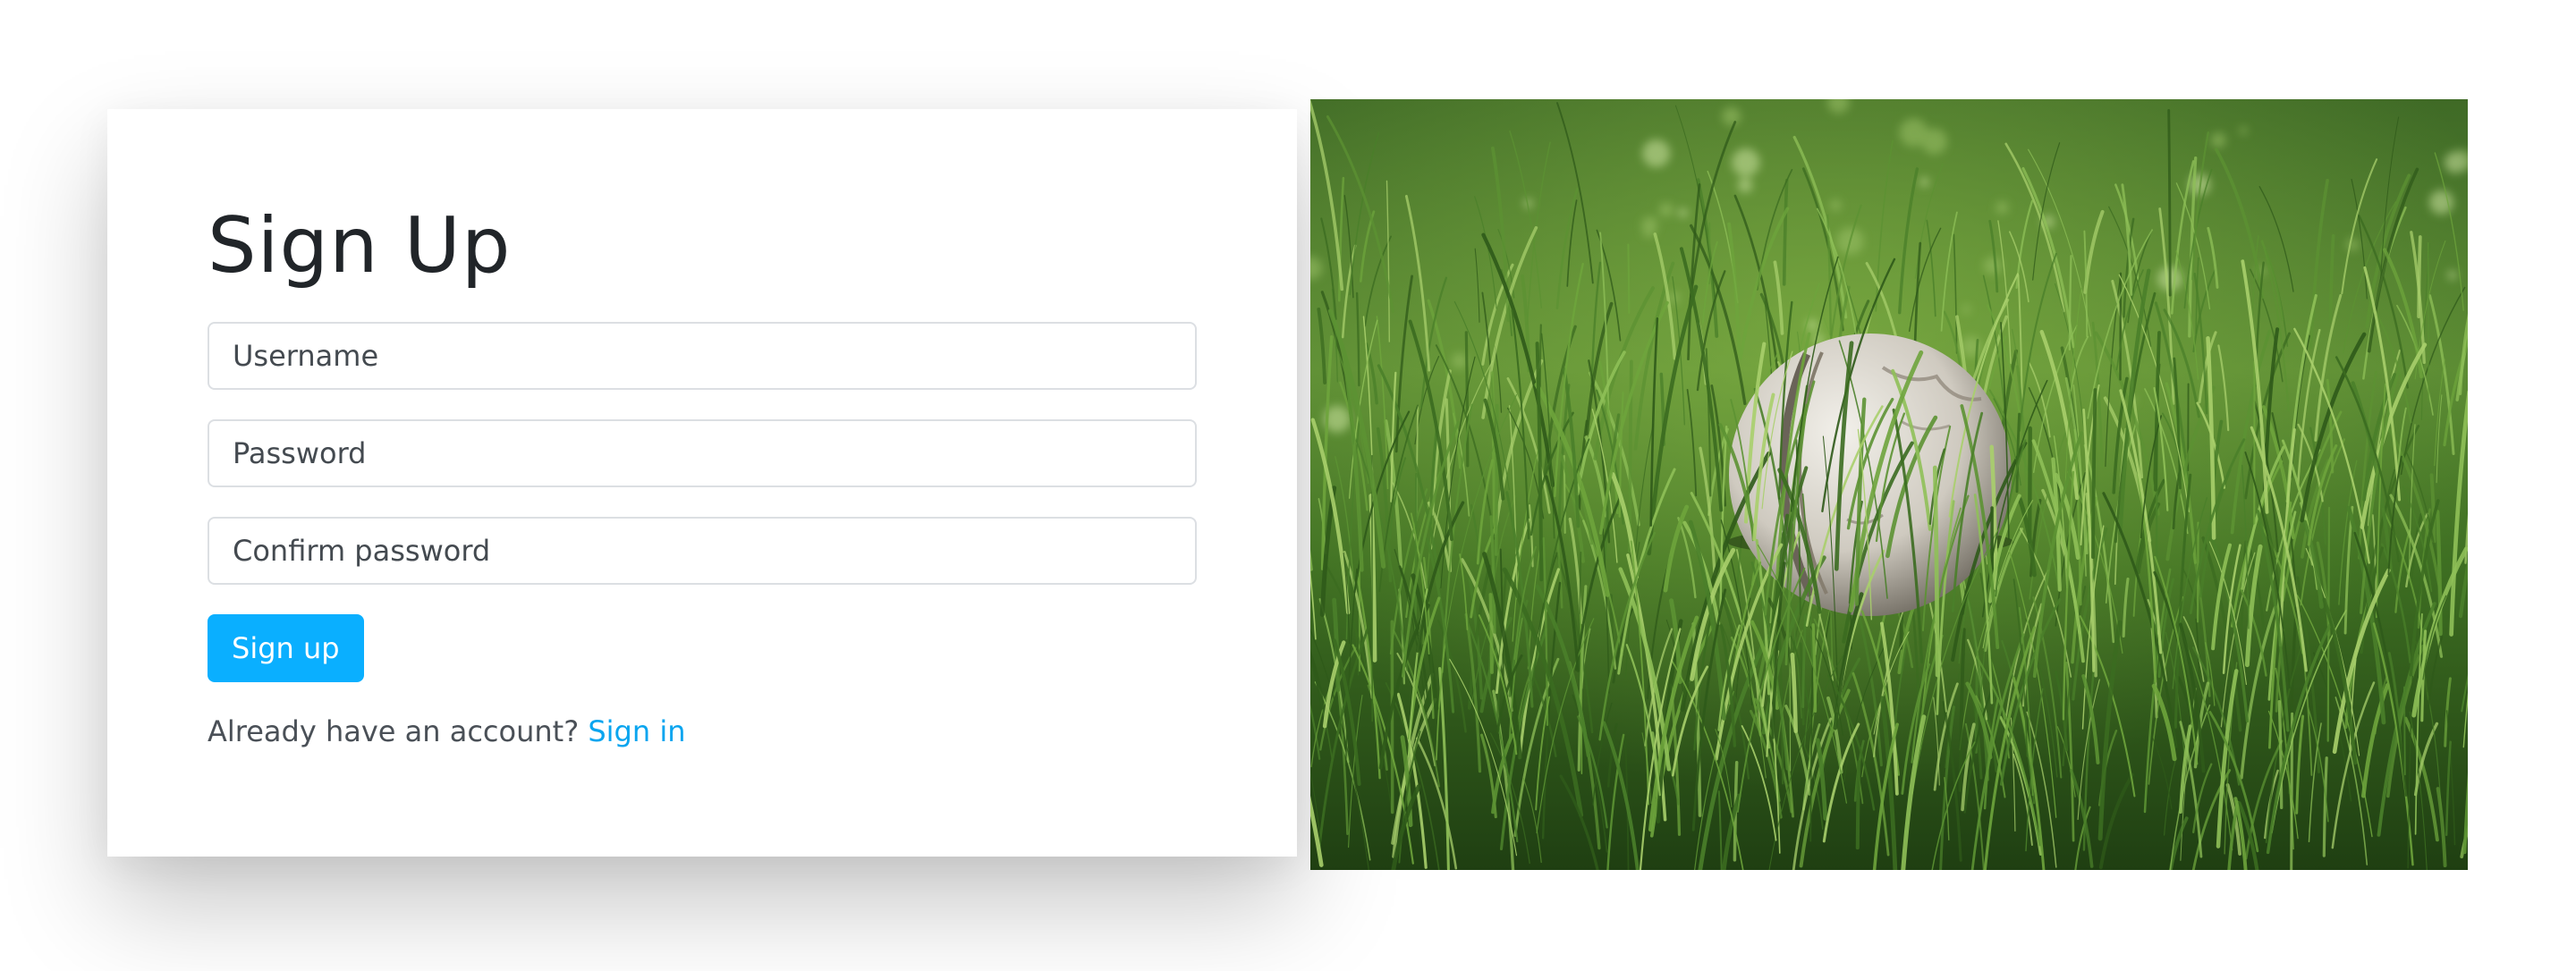 This screenshot has width=2576, height=971. Describe the element at coordinates (394, 731) in the screenshot. I see `signin-prompt-text: Already have an account?` at that location.